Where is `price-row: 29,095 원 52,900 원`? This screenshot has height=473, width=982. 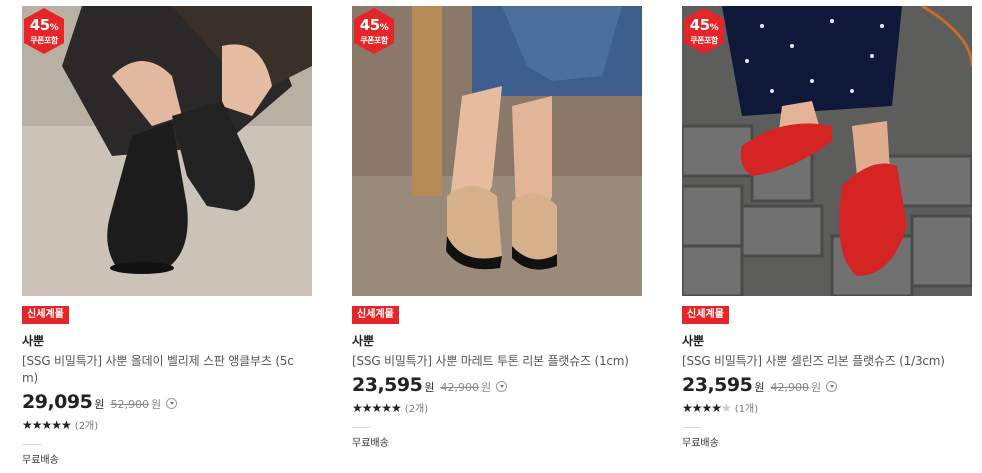 price-row: 29,095 원 52,900 원 is located at coordinates (167, 402).